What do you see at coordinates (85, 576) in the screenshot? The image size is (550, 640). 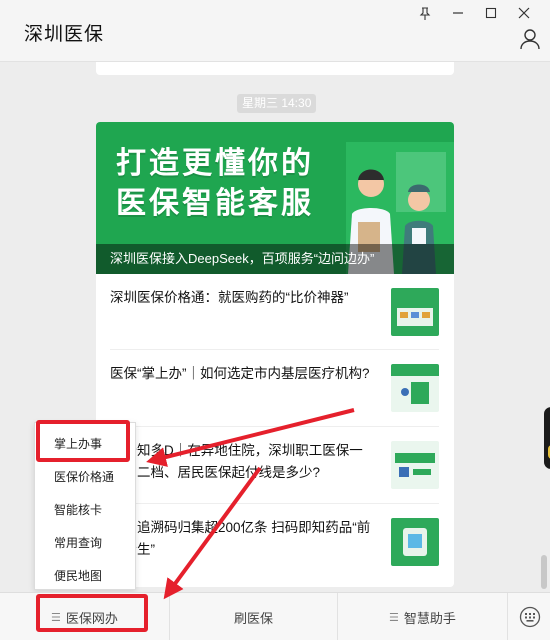 I see `submenu-item-service-map: 便民地图` at bounding box center [85, 576].